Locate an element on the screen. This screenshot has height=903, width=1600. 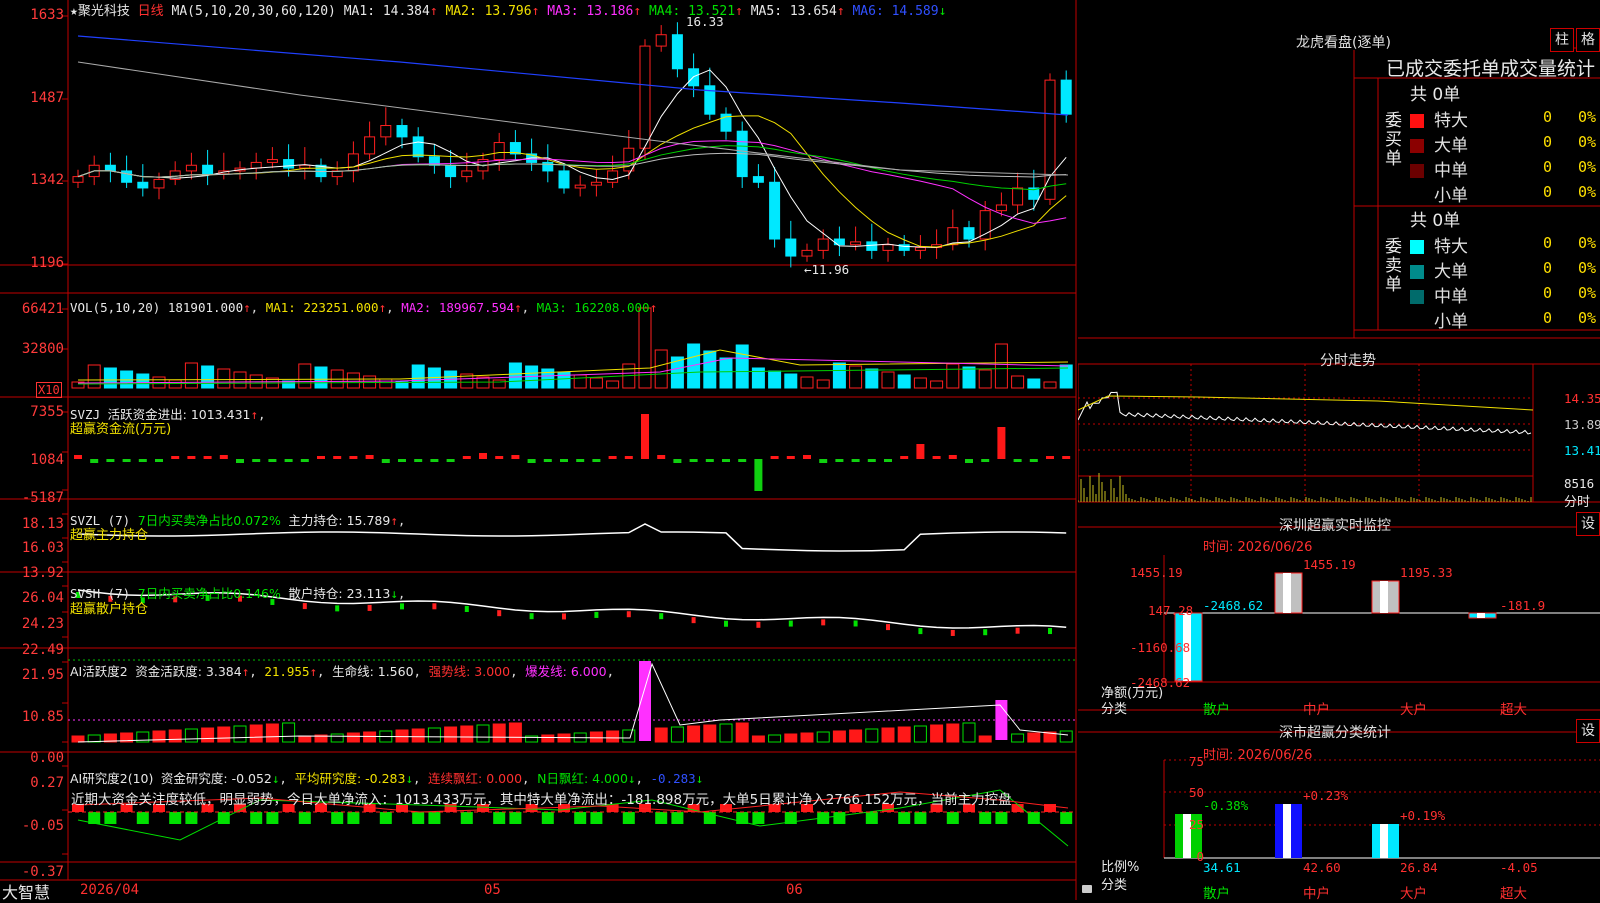
category-value: 26.84 is located at coordinates (1419, 867).